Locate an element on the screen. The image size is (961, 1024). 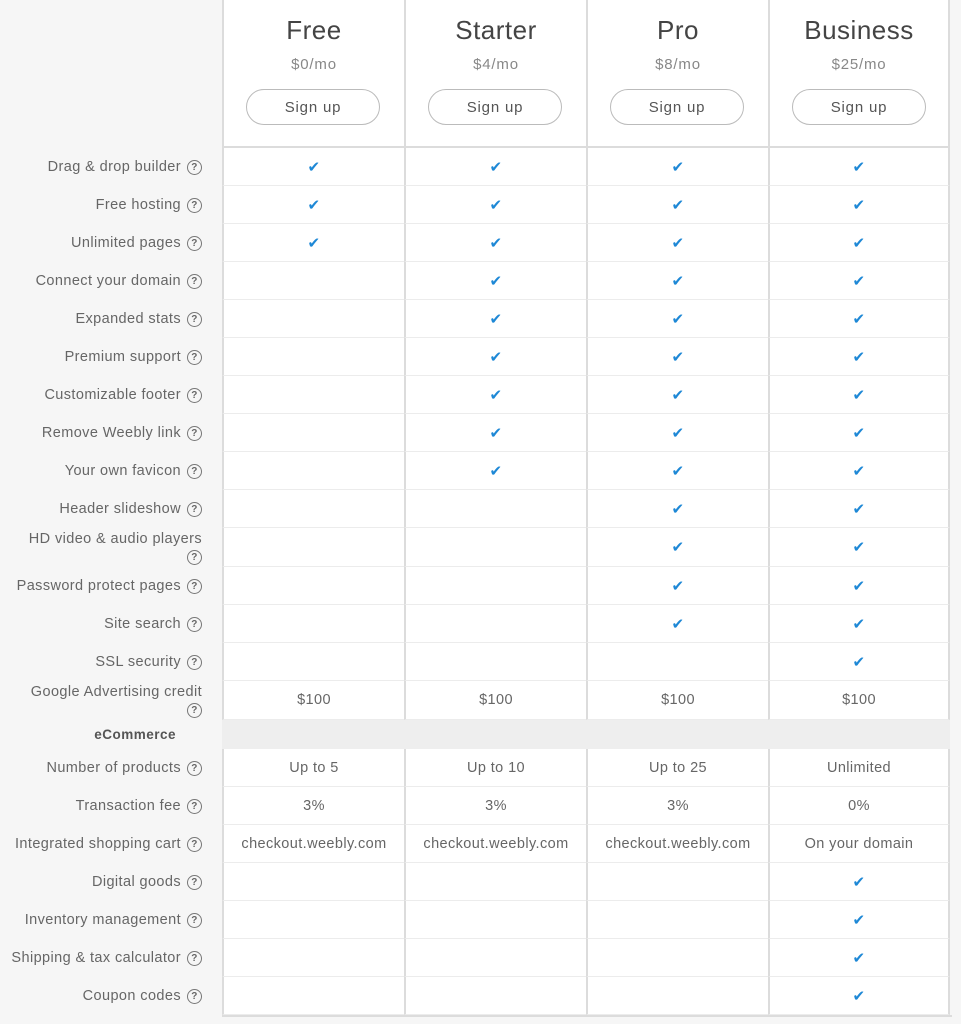
feature-row-connect-your-domain: Connect your domain? ✔ ✔ ✔ is located at coordinates (480, 281).